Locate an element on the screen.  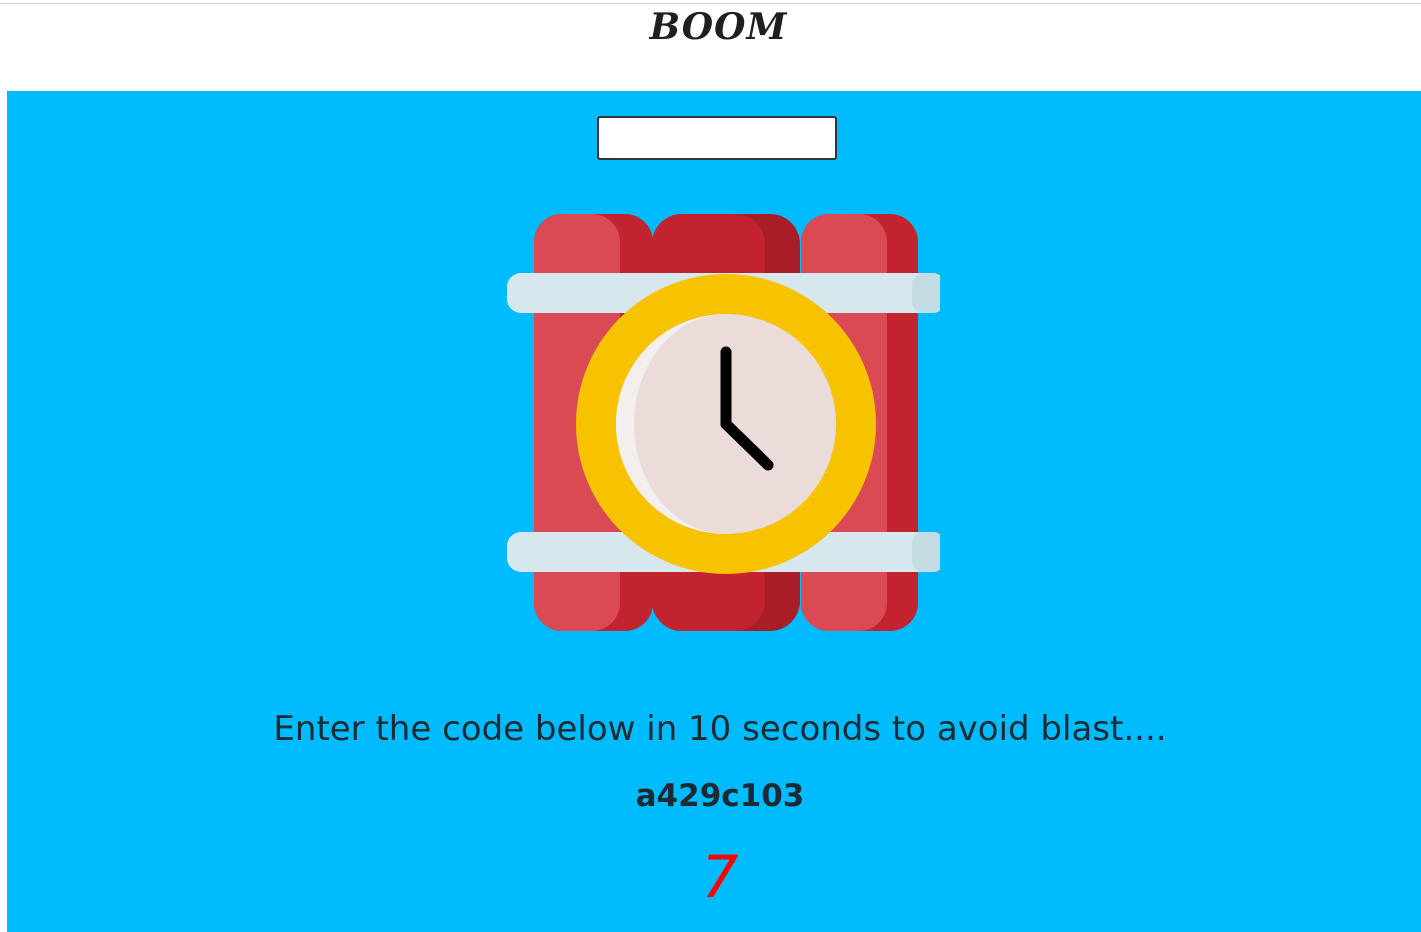
clock-icon is located at coordinates (726, 424).